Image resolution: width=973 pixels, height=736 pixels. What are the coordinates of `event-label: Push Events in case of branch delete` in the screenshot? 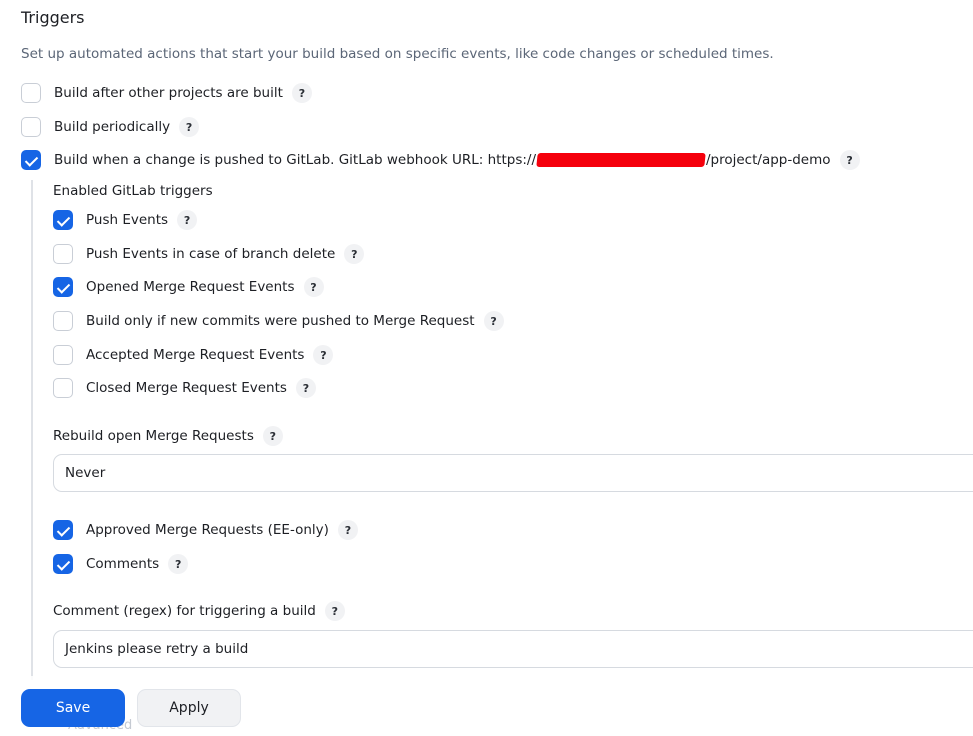 It's located at (211, 254).